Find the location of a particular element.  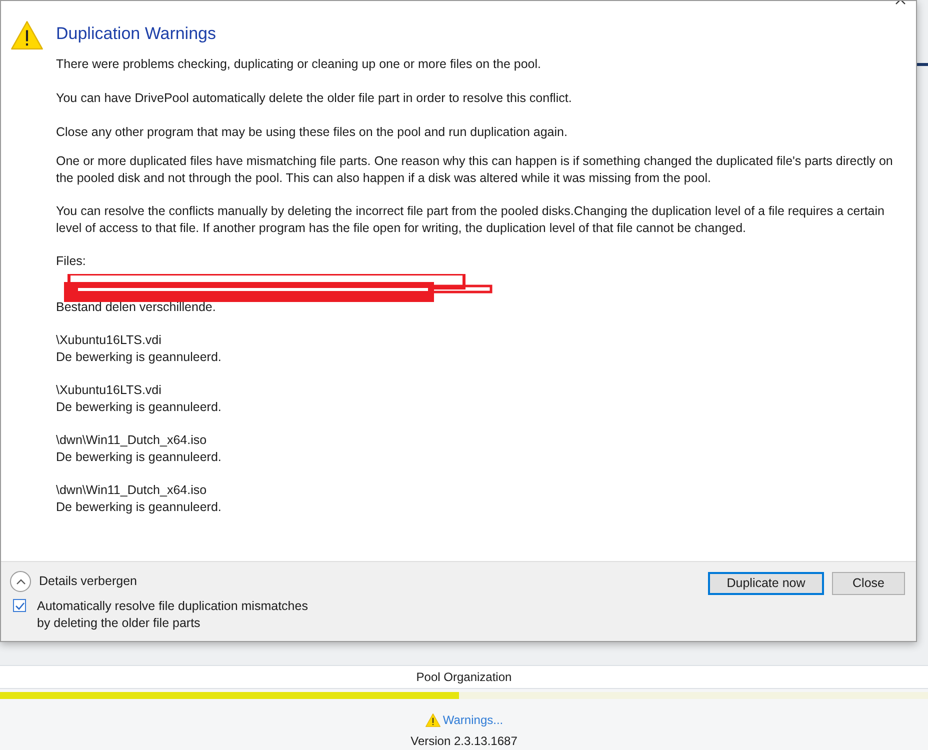

section-header: Pool Organization is located at coordinates (464, 677).